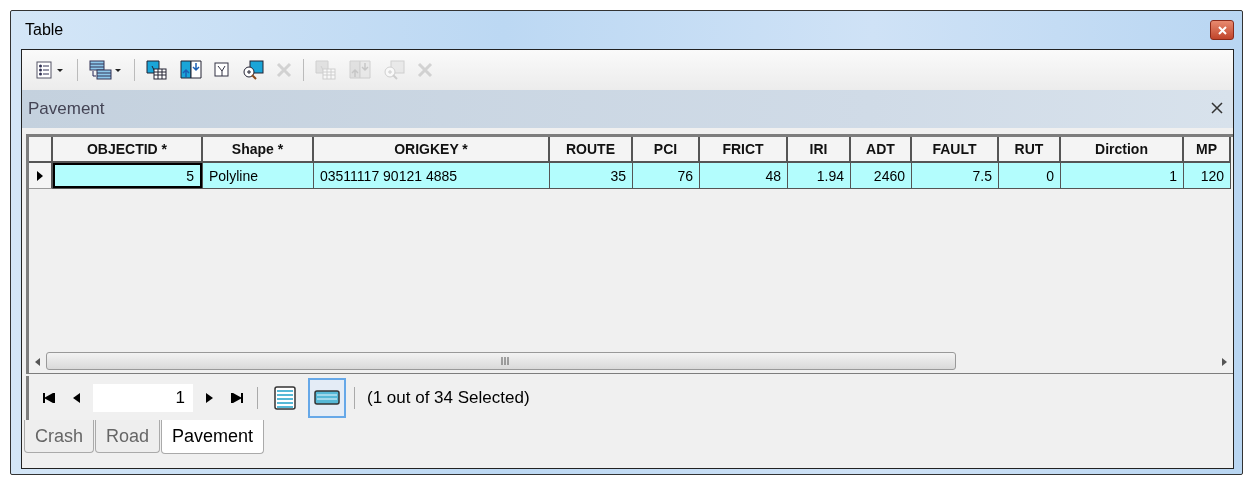 The image size is (1253, 481). Describe the element at coordinates (666, 150) in the screenshot. I see `column-header: PCI` at that location.